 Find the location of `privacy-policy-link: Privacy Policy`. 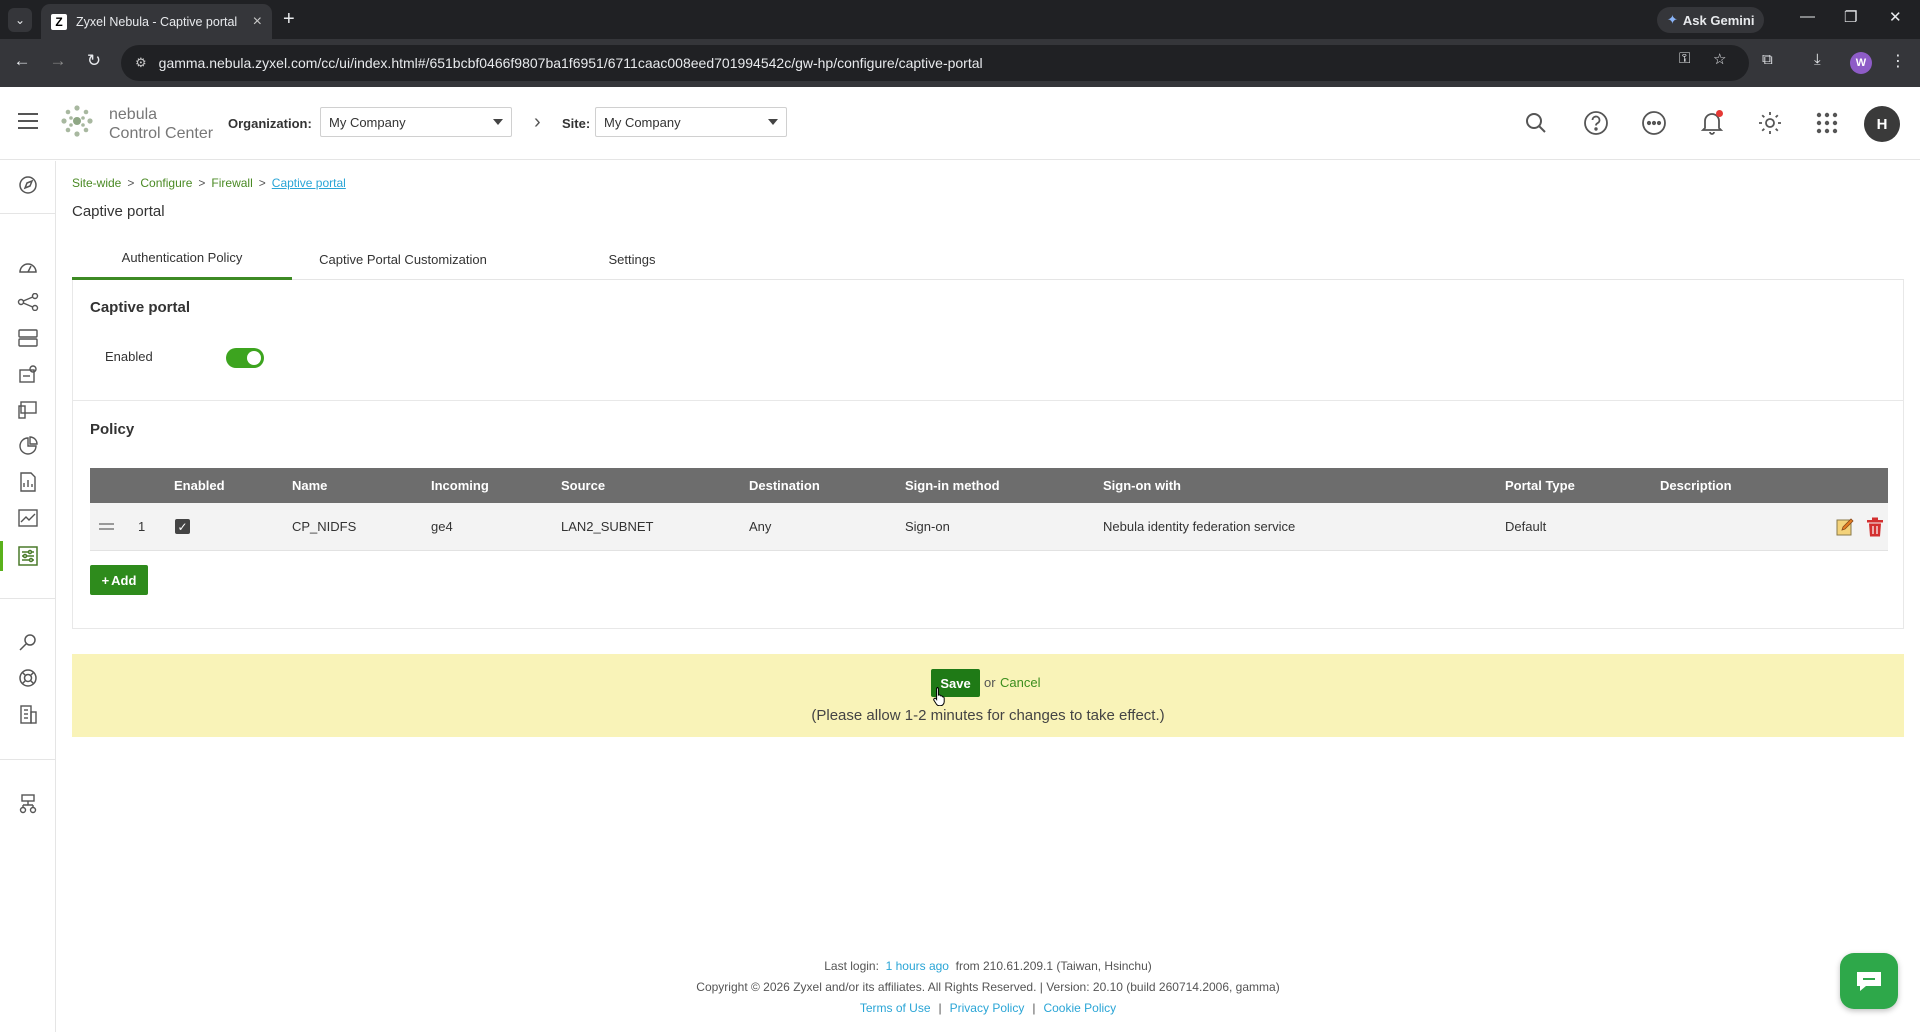

privacy-policy-link: Privacy Policy is located at coordinates (987, 1008).